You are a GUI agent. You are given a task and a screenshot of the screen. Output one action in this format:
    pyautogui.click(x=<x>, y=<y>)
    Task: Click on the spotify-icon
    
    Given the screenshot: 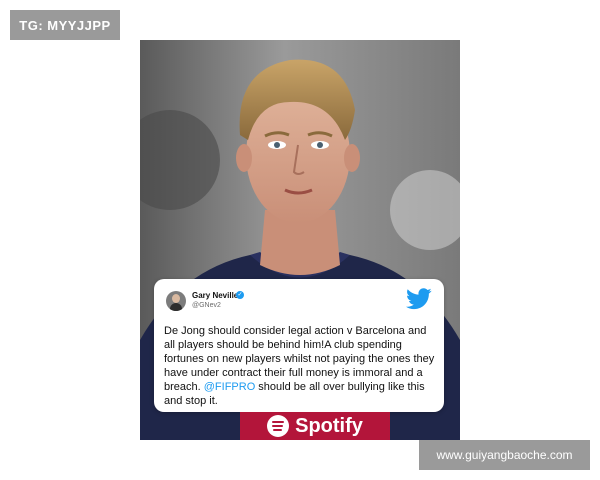 What is the action you would take?
    pyautogui.click(x=278, y=426)
    